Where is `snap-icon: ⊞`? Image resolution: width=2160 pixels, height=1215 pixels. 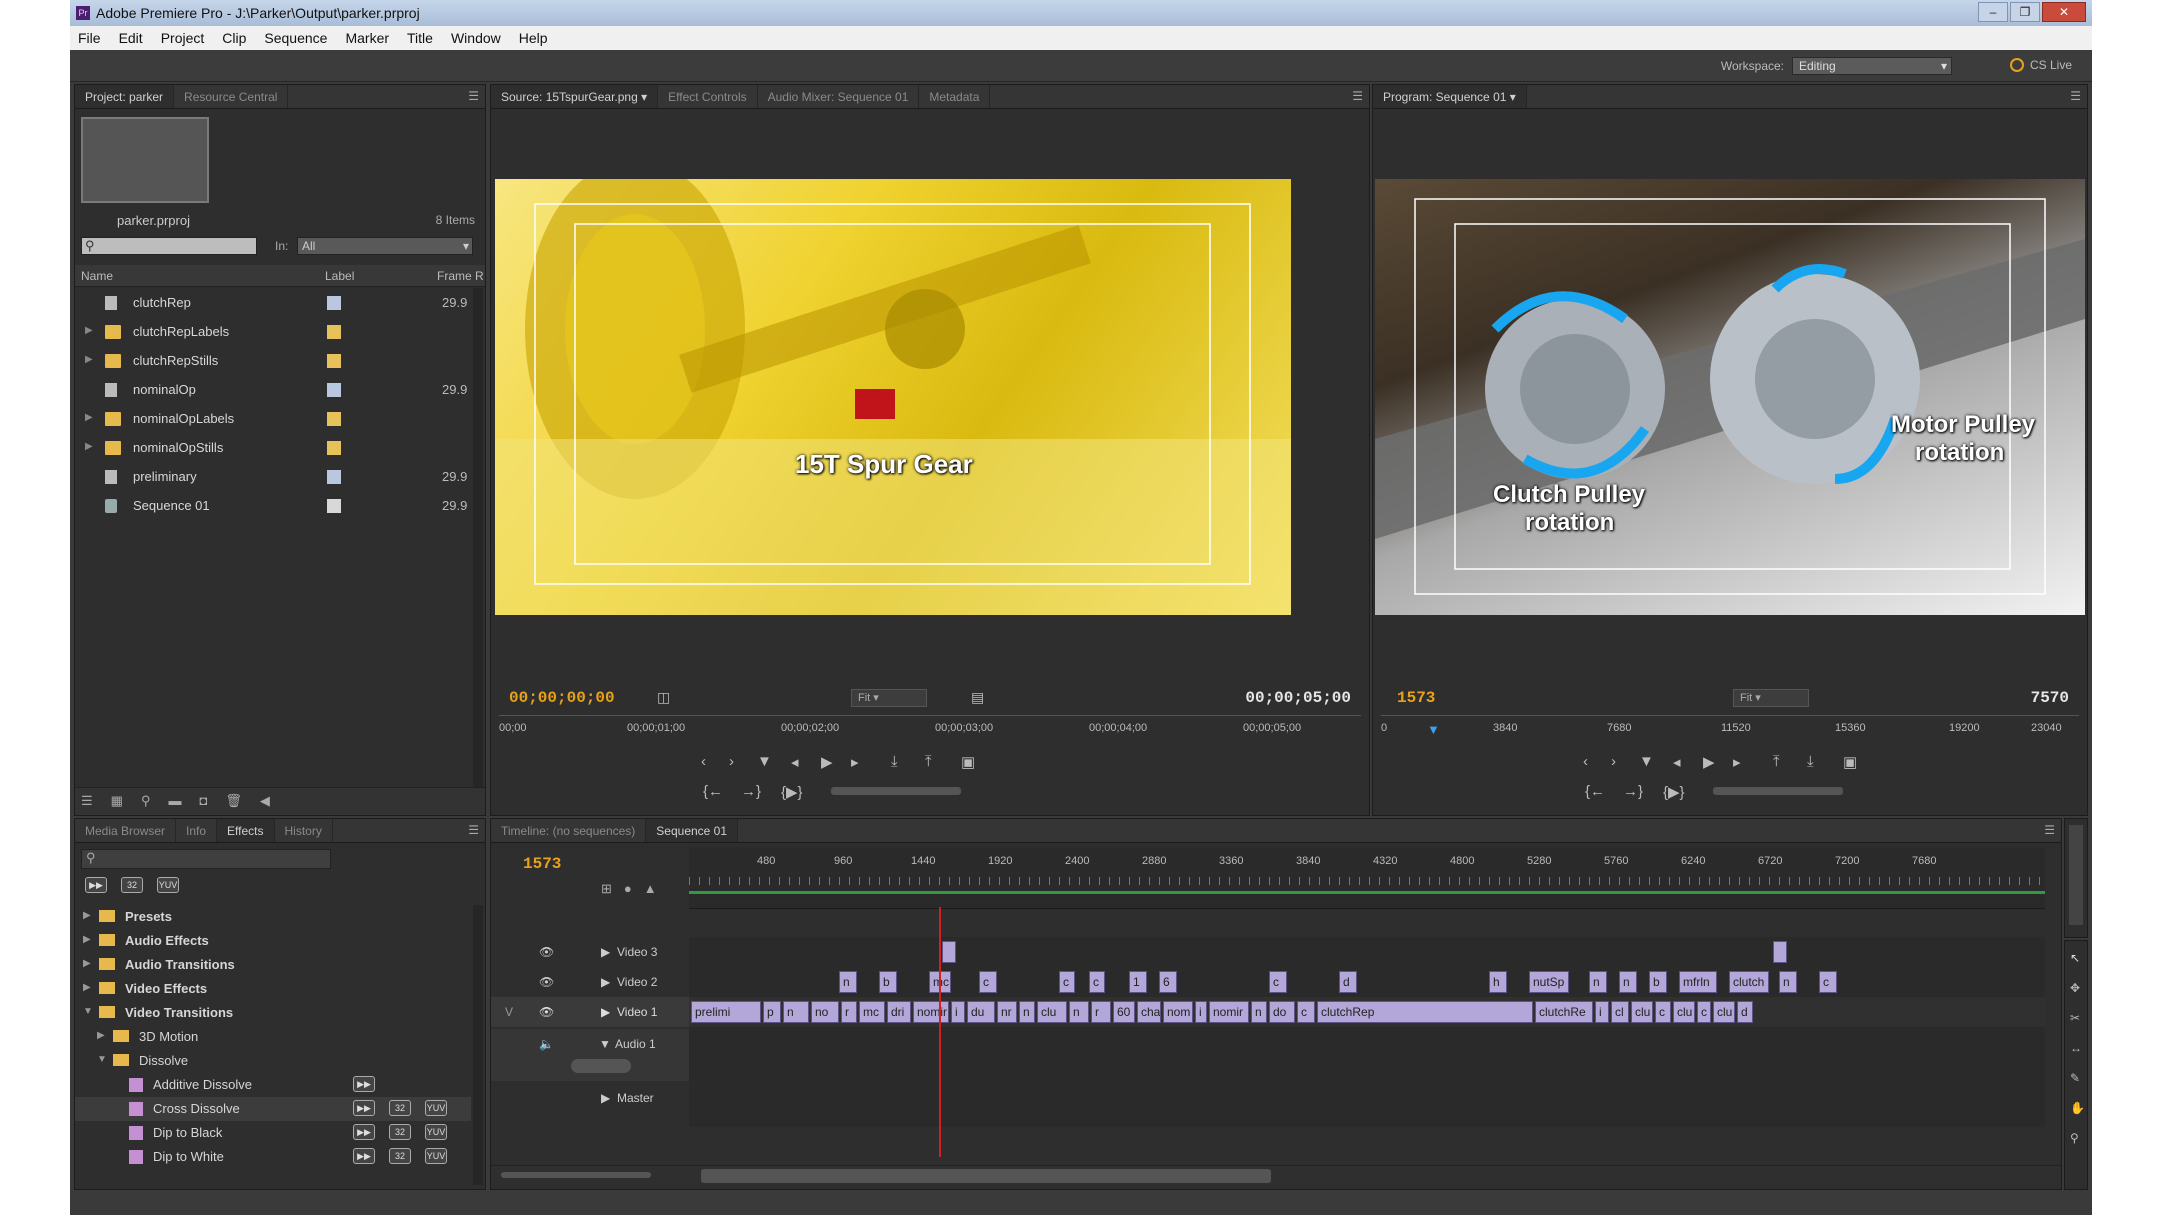
snap-icon: ⊞ is located at coordinates (606, 889).